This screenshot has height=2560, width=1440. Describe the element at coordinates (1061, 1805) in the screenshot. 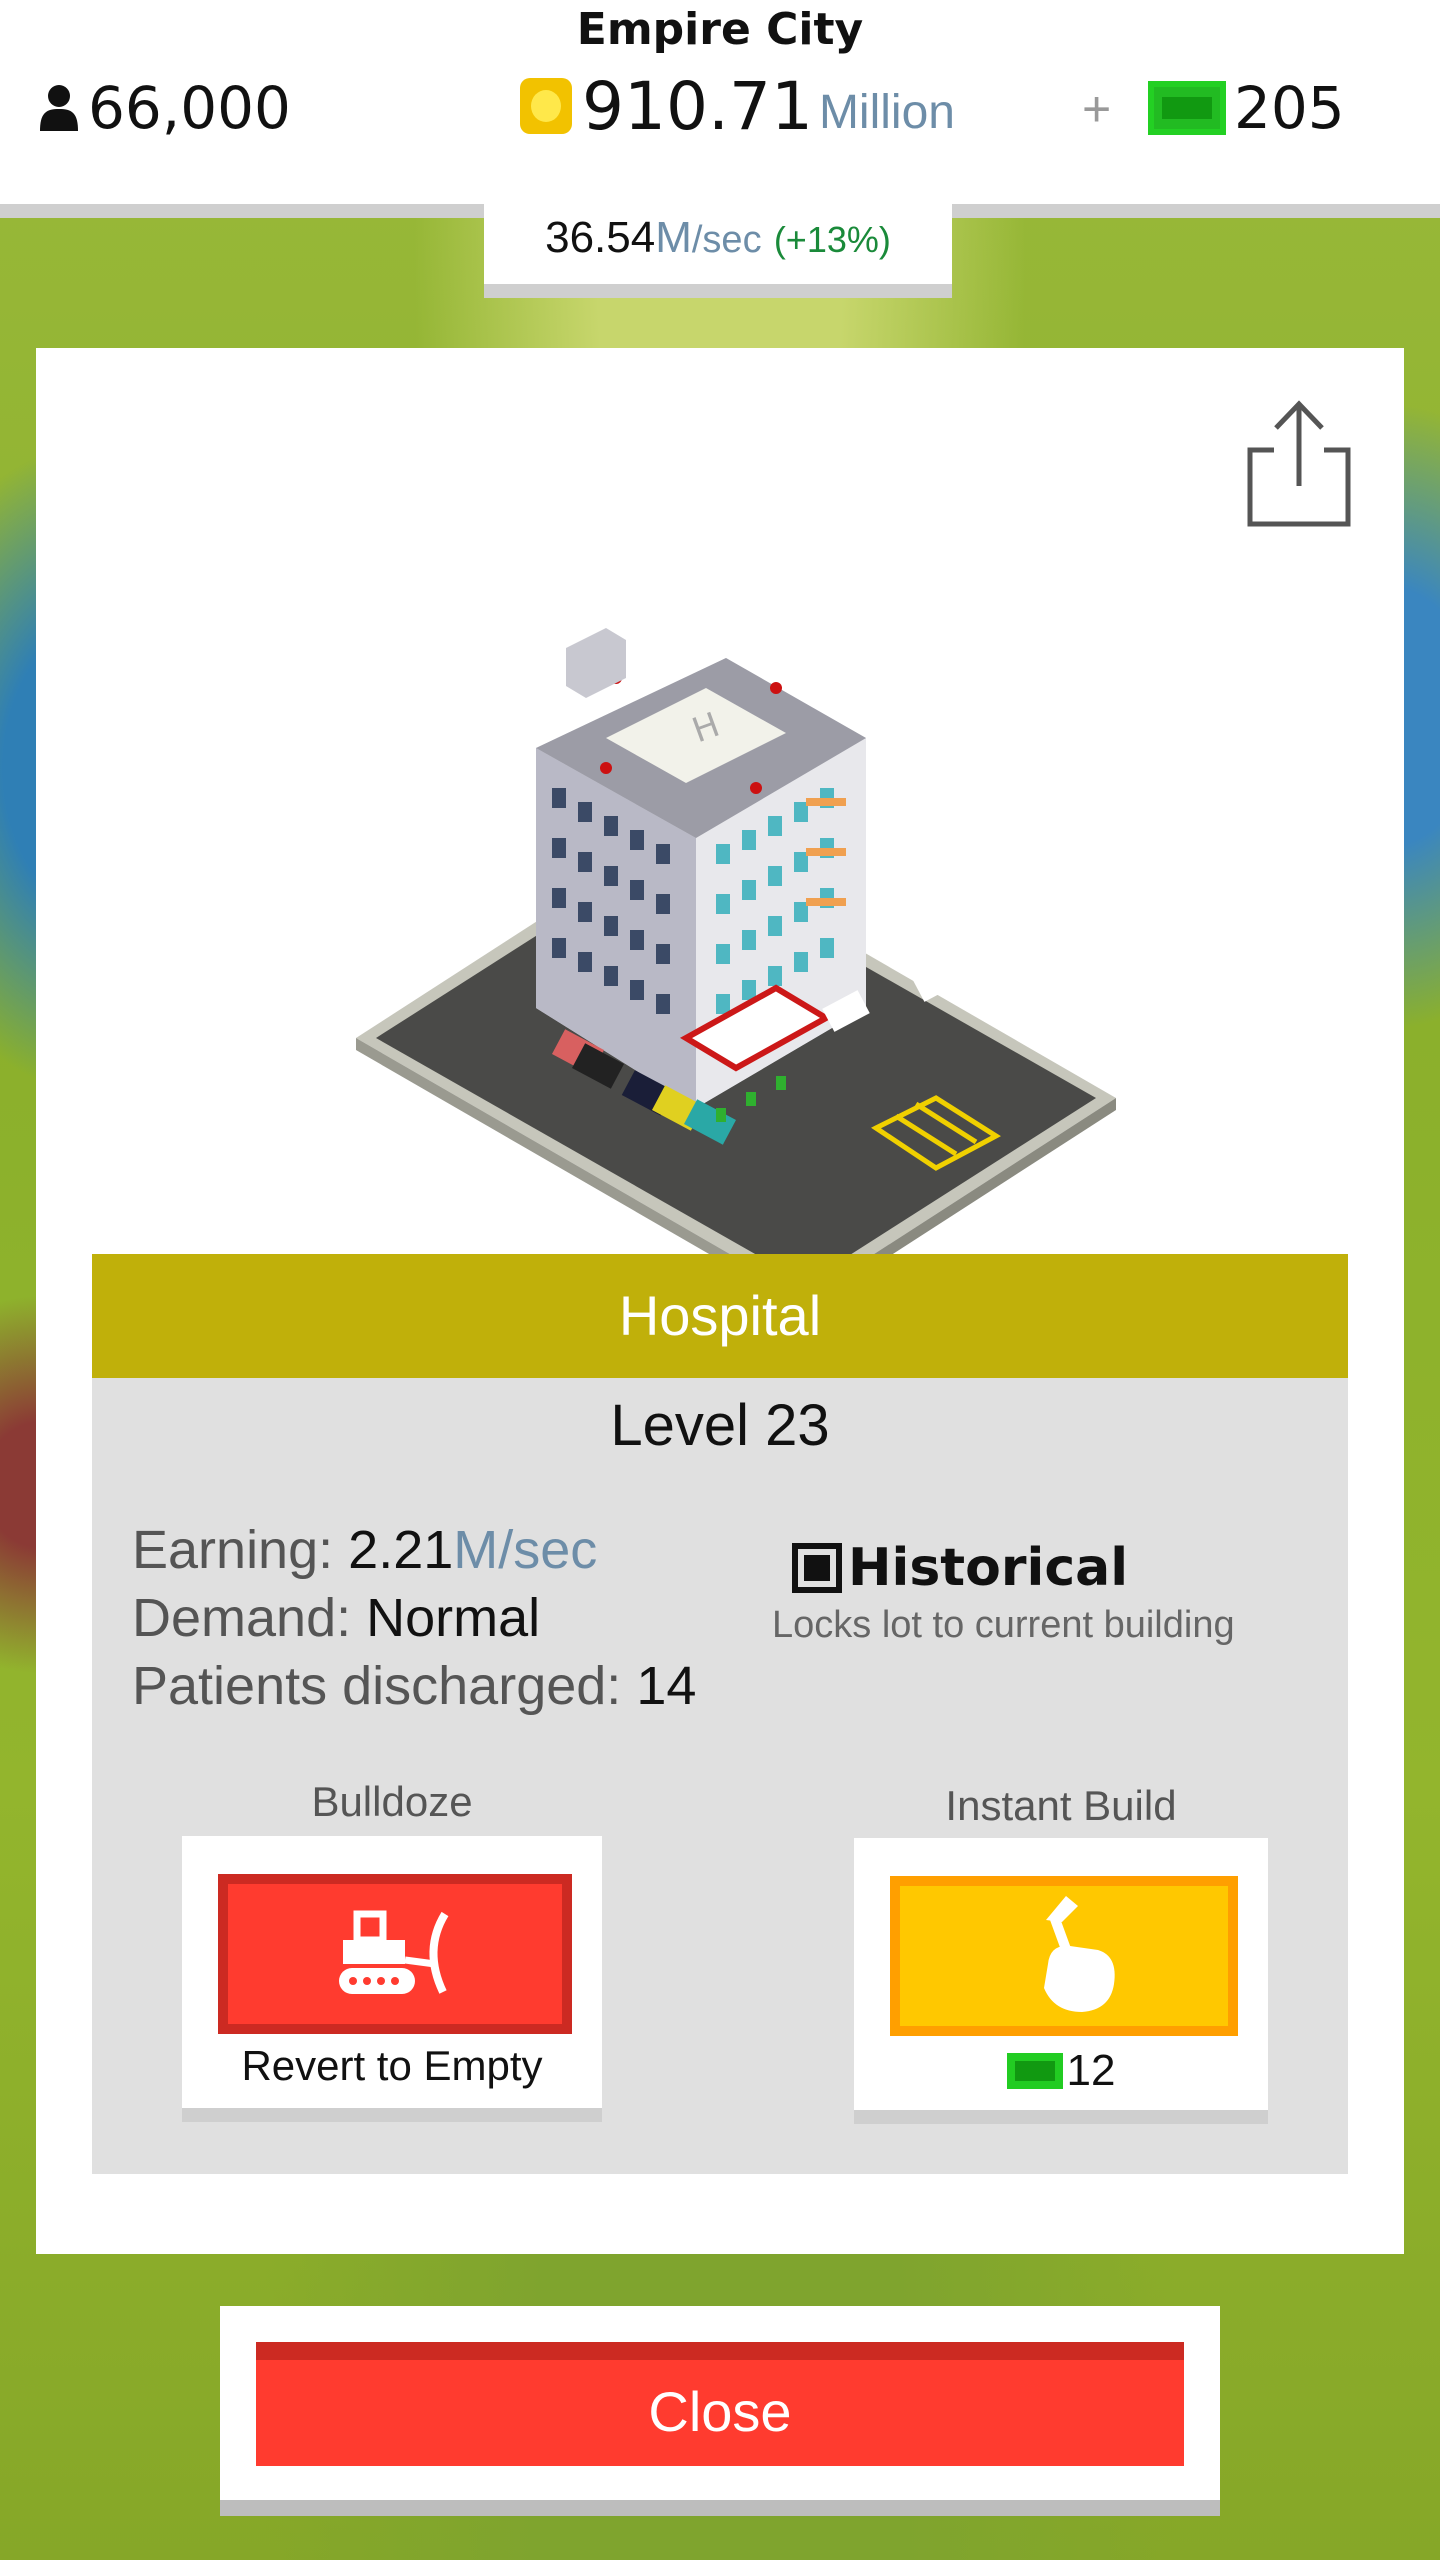

I see `instant-build-label: Instant Build` at that location.